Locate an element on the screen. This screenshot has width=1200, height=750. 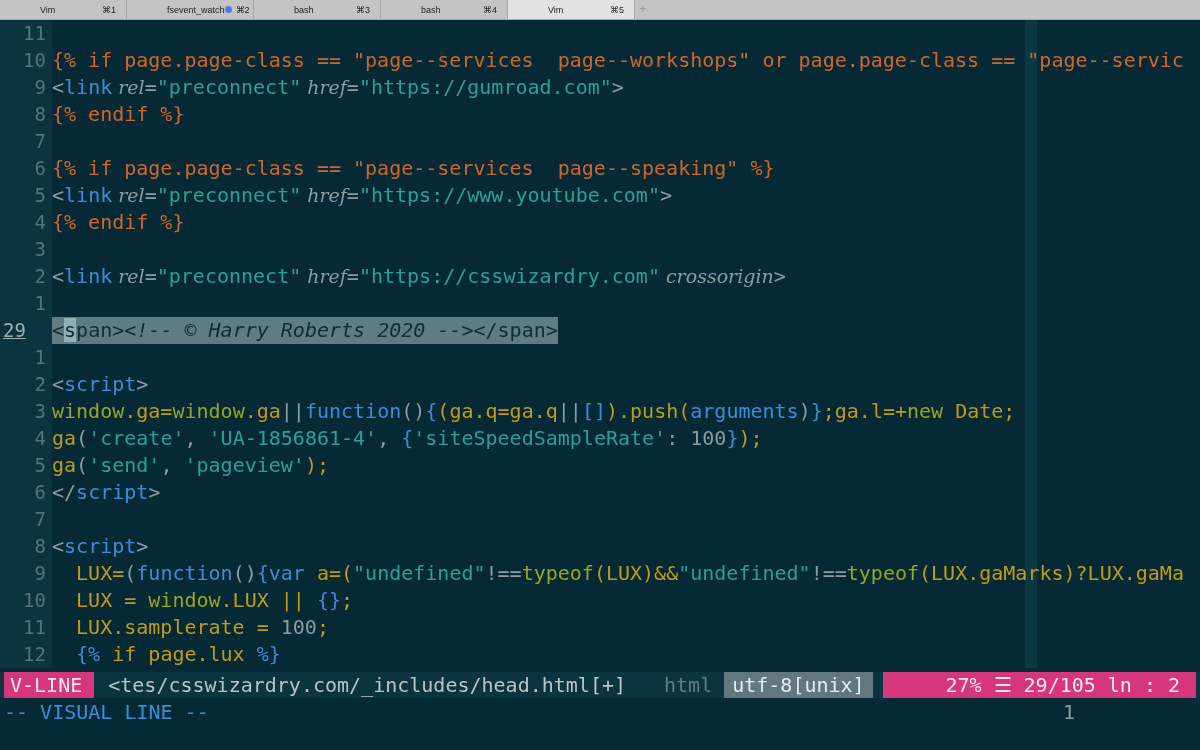
code-line: LUX.samplerate = 100; is located at coordinates (202, 627).